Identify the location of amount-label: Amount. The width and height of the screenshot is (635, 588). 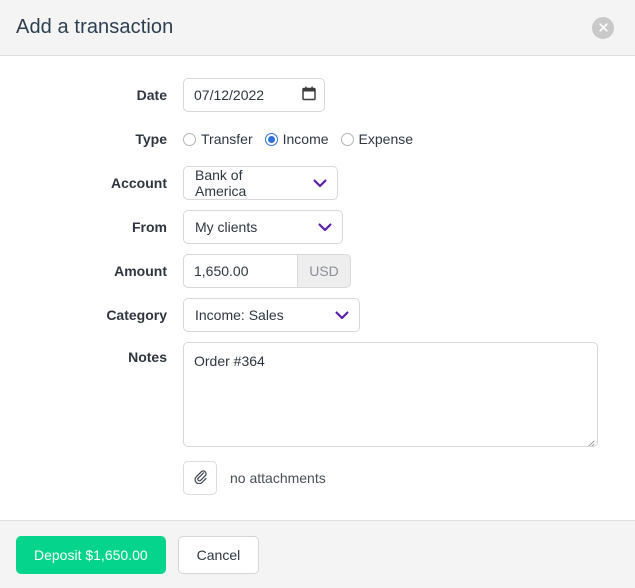
(140, 271).